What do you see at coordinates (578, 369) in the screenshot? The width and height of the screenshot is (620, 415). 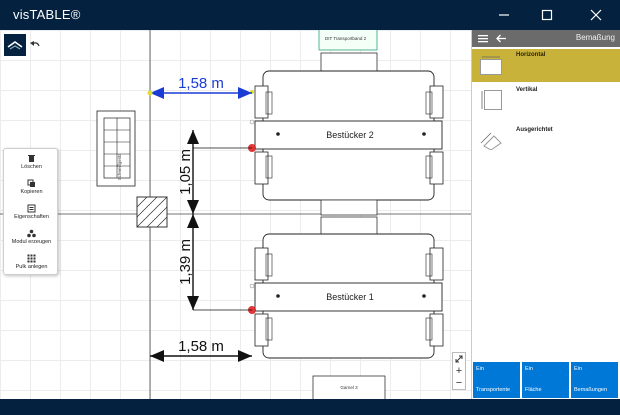 I see `tile-dimensions-line1: Ein` at bounding box center [578, 369].